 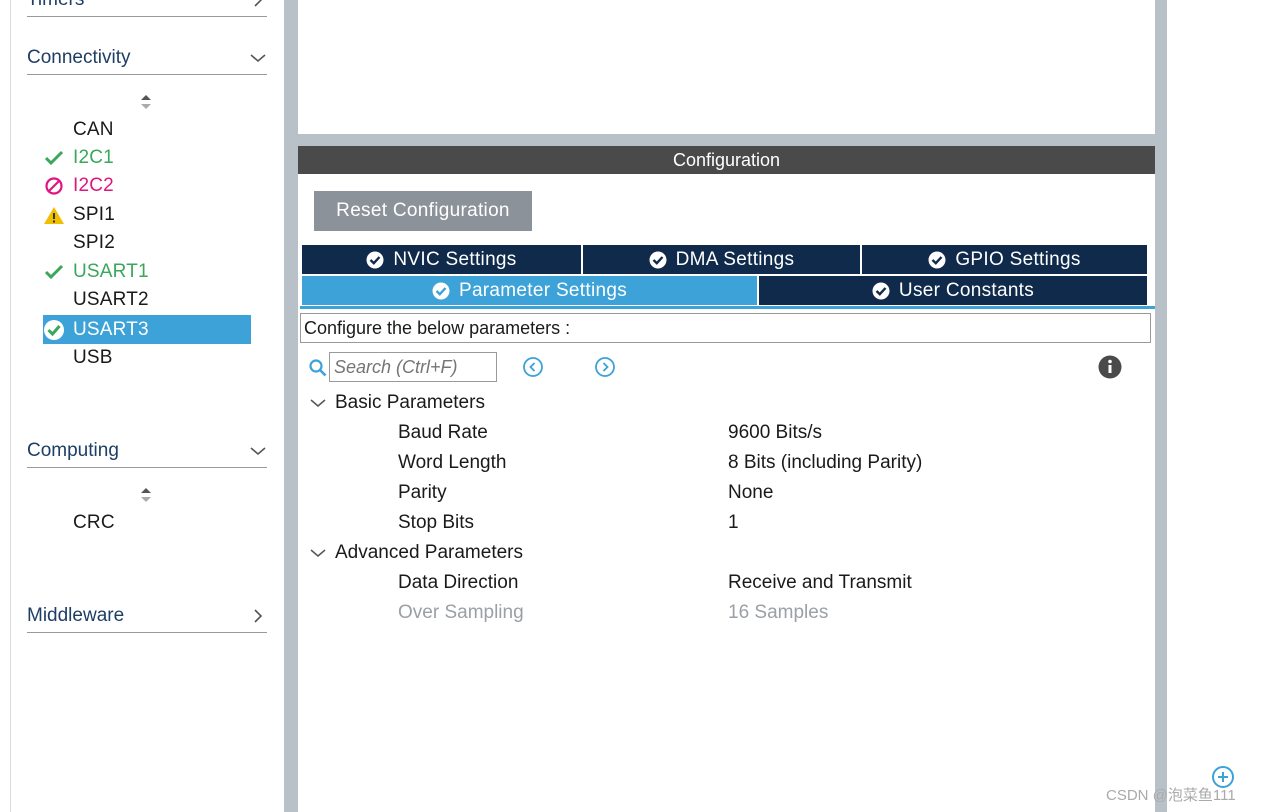 What do you see at coordinates (1161, 406) in the screenshot?
I see `splitter-right` at bounding box center [1161, 406].